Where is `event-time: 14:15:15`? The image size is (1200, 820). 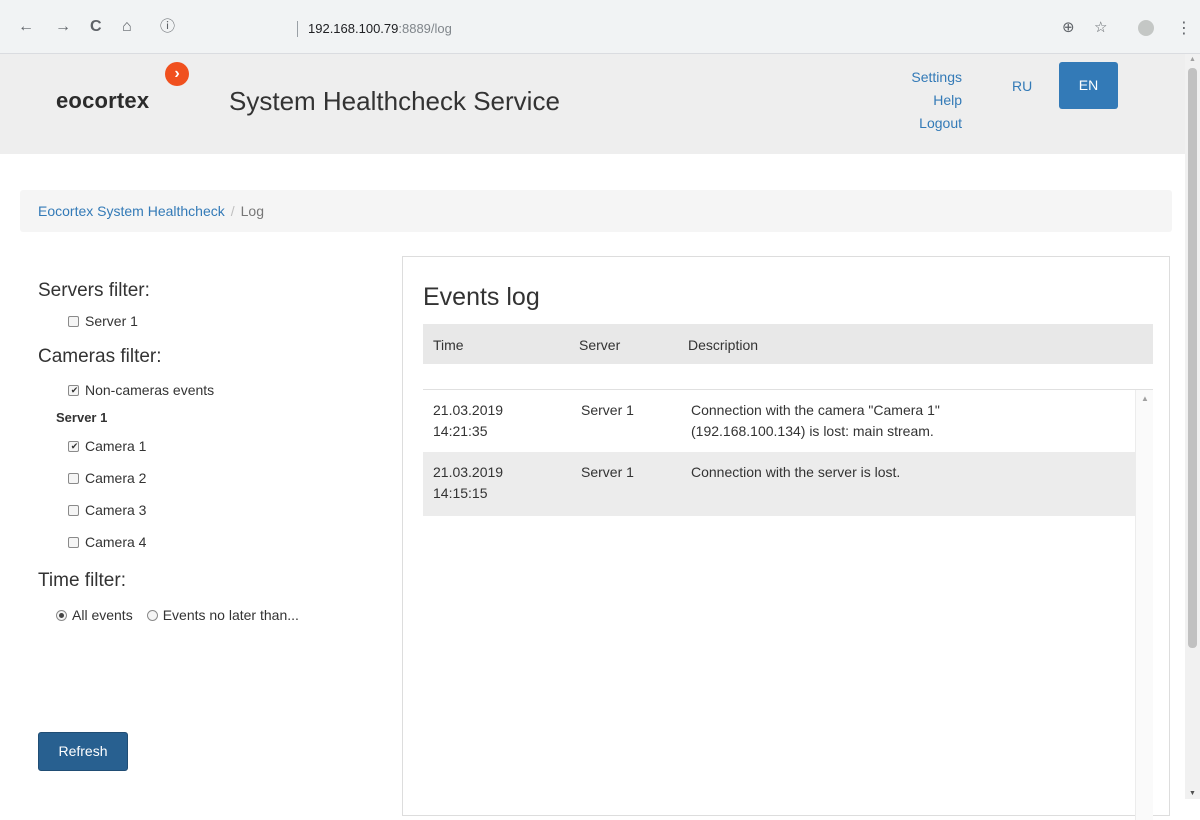 event-time: 14:15:15 is located at coordinates (460, 493).